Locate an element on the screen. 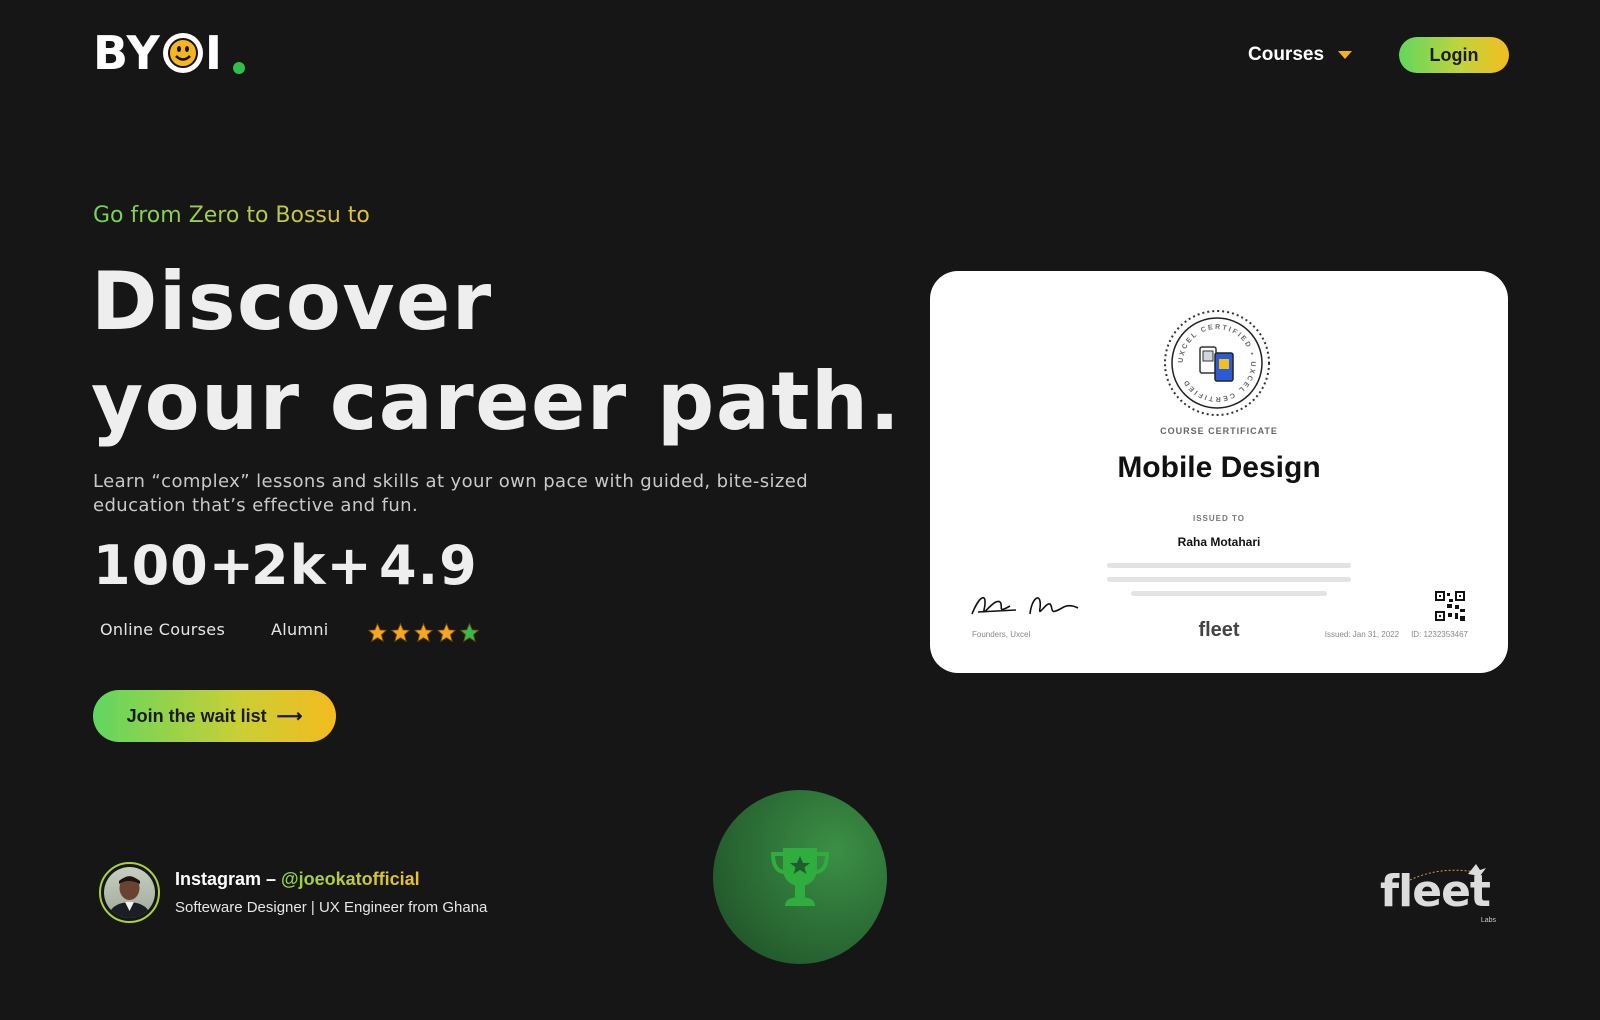 This screenshot has width=1600, height=1020. brand-logo: BY I is located at coordinates (169, 53).